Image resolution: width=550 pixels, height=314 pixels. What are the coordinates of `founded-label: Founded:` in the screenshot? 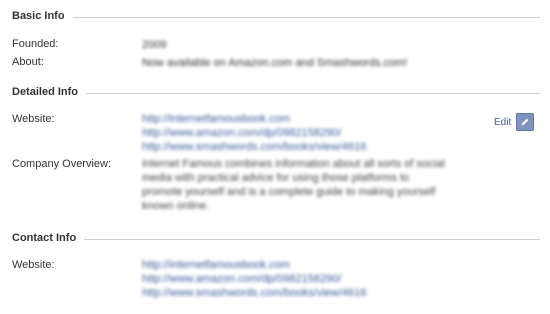 It's located at (35, 44).